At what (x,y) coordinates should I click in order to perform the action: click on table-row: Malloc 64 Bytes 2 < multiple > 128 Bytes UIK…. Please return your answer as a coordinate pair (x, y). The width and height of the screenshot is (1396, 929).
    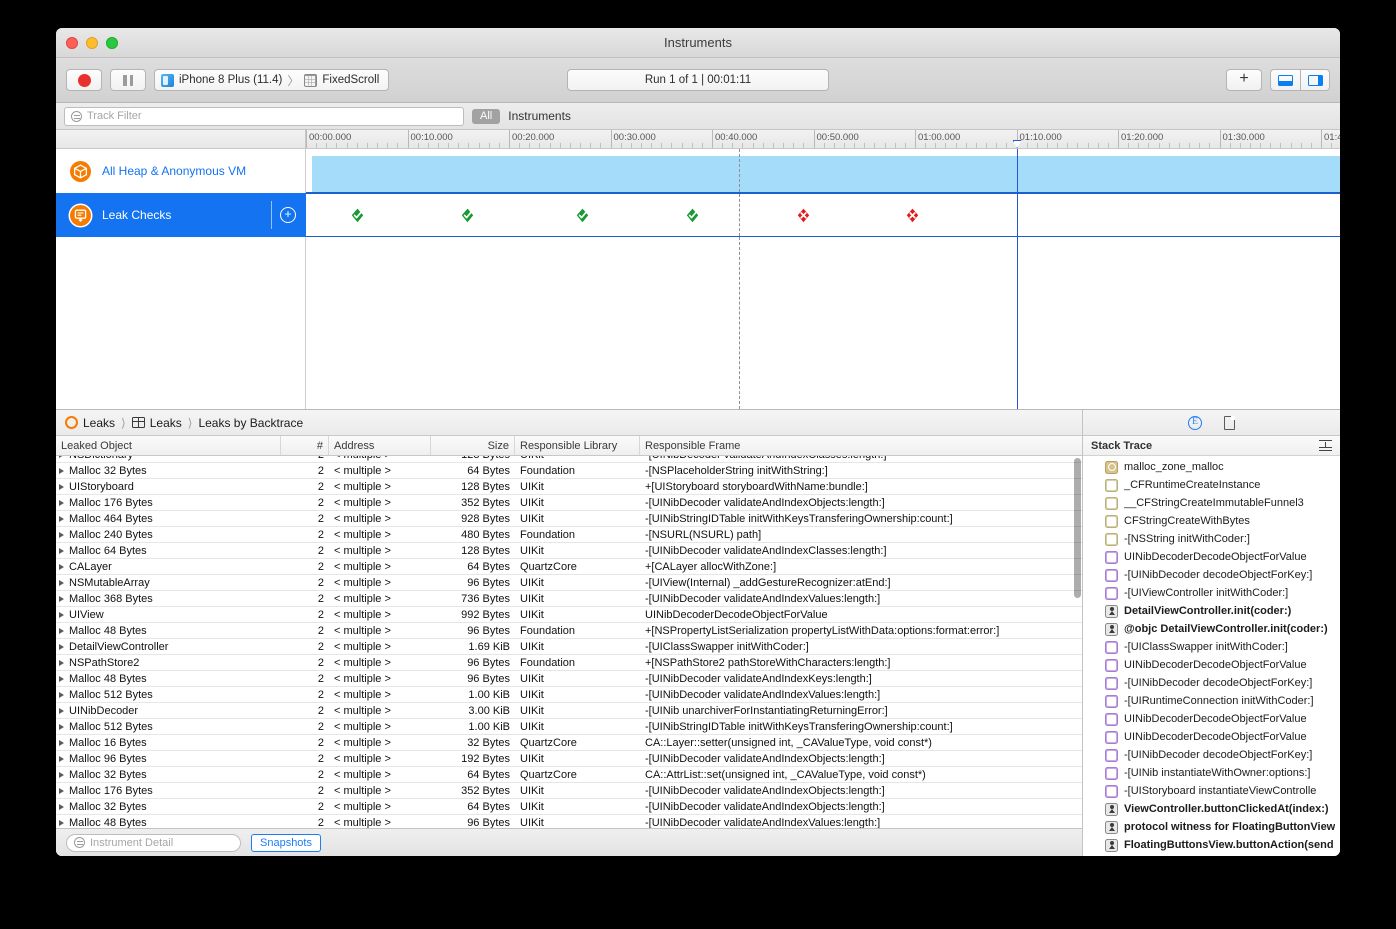
    Looking at the image, I should click on (569, 551).